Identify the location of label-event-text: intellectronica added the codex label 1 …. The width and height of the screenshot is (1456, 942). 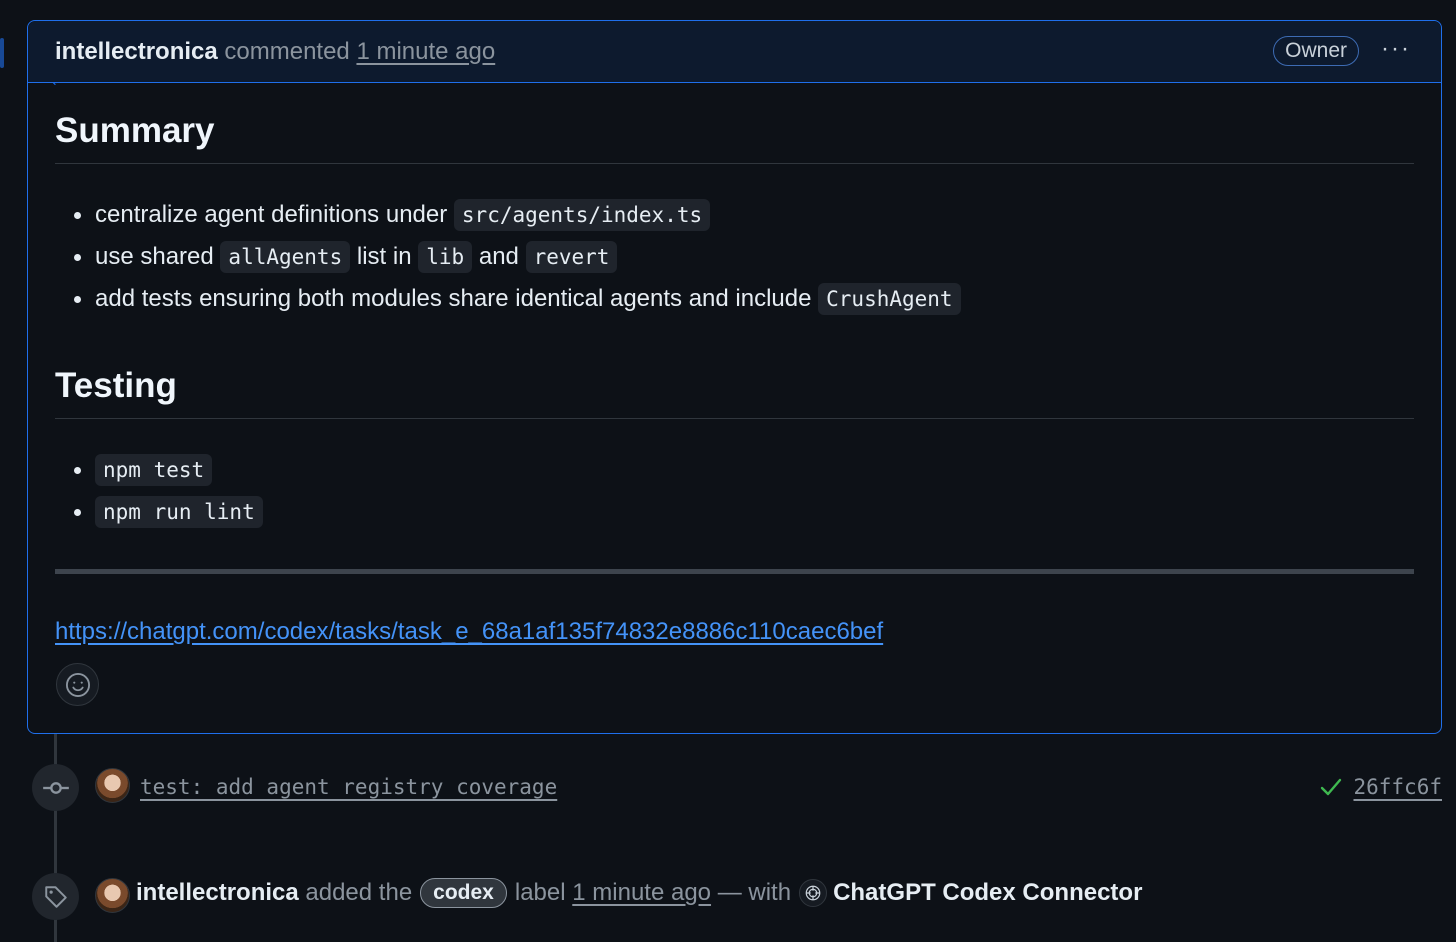
(639, 893).